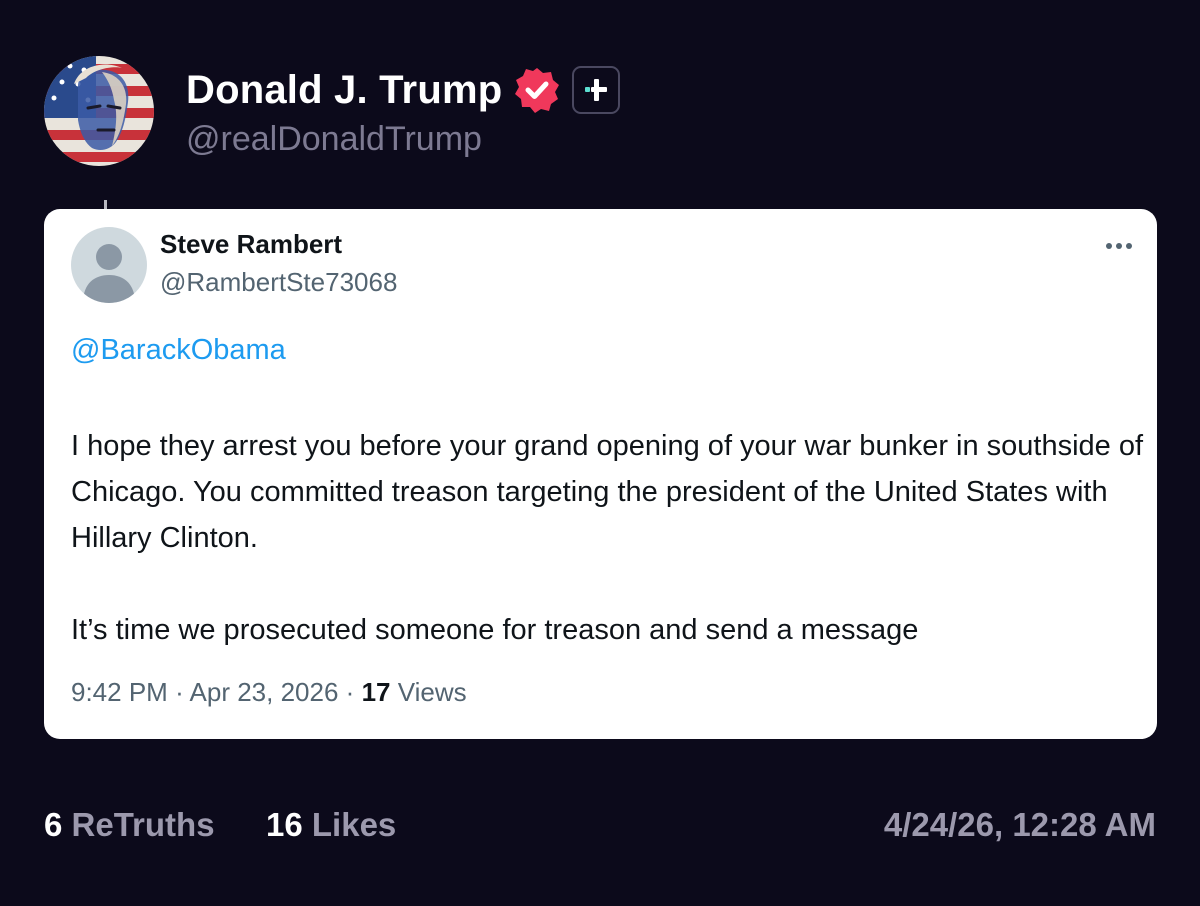  What do you see at coordinates (600, 828) in the screenshot?
I see `post-footer: 6 ReTruths 16 Likes 4/24/26, 12:28 AM` at bounding box center [600, 828].